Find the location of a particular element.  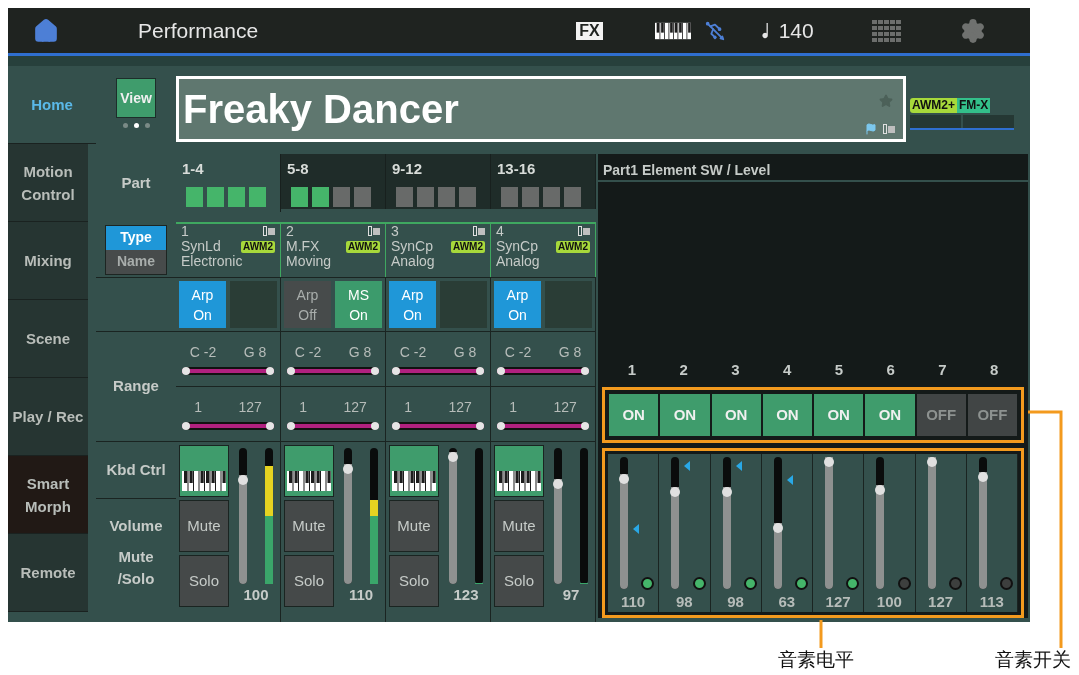

row-label: Volume is located at coordinates (136, 526).